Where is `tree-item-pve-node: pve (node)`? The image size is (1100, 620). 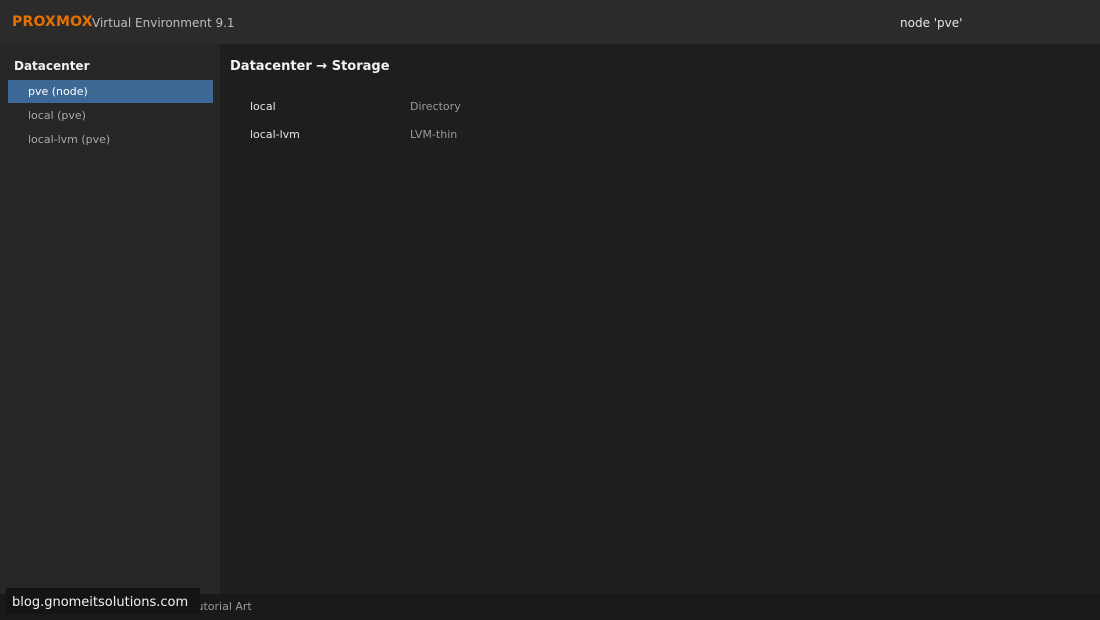 tree-item-pve-node: pve (node) is located at coordinates (110, 91).